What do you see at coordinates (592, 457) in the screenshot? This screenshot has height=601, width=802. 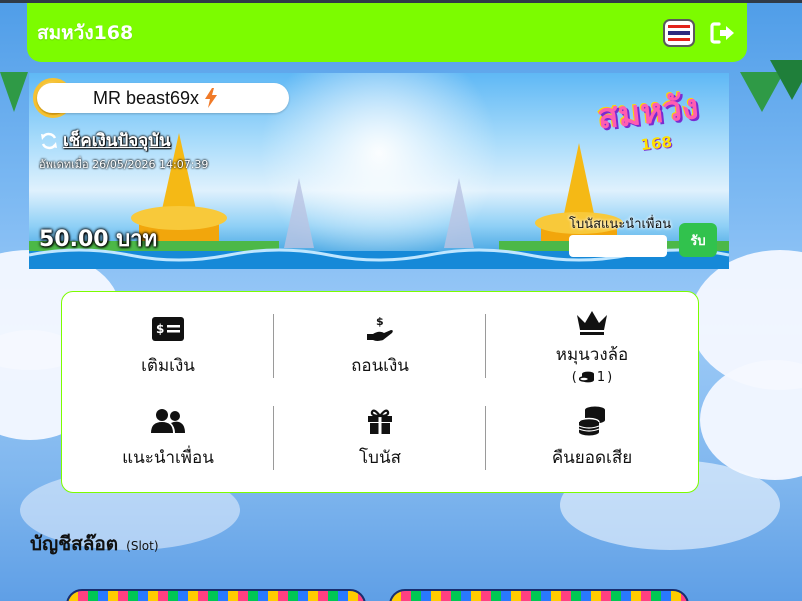 I see `menu-label-cashback: คืนยอดเสีย` at bounding box center [592, 457].